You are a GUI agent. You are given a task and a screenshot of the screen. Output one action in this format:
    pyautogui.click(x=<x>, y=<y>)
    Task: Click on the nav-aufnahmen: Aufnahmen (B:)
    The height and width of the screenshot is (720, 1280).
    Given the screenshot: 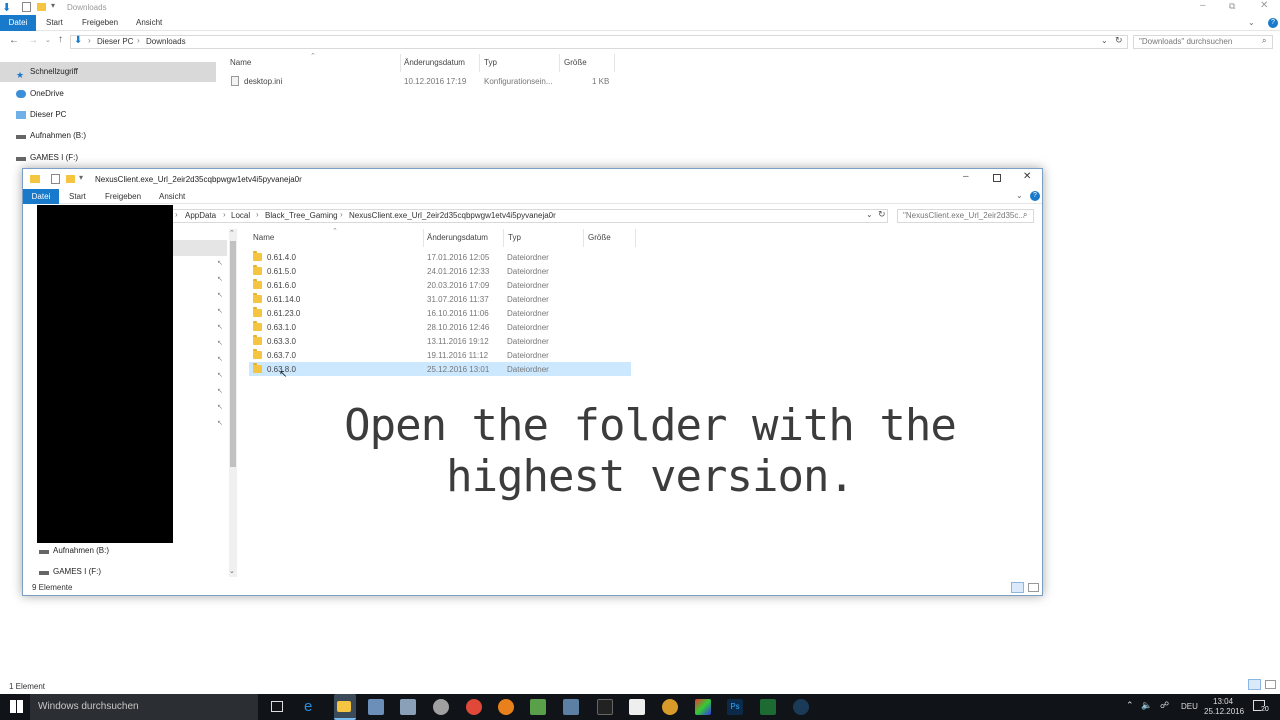 What is the action you would take?
    pyautogui.click(x=108, y=136)
    